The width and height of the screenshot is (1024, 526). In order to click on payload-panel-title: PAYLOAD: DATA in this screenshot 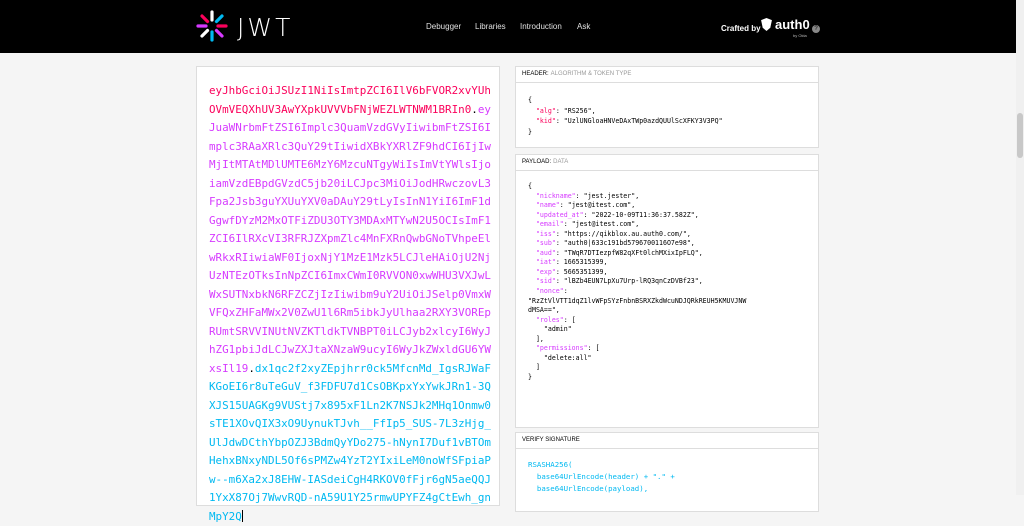, I will do `click(667, 163)`.